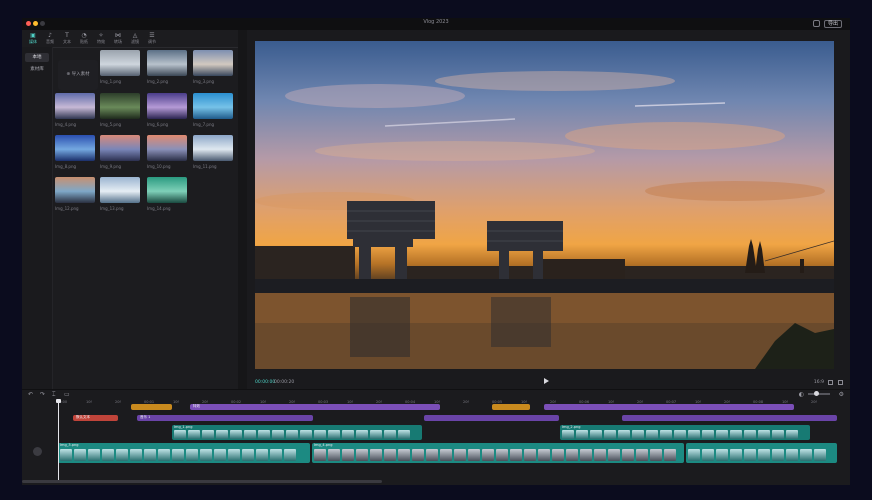 The height and width of the screenshot is (500, 872). What do you see at coordinates (832, 24) in the screenshot?
I see `export-button: 导出` at bounding box center [832, 24].